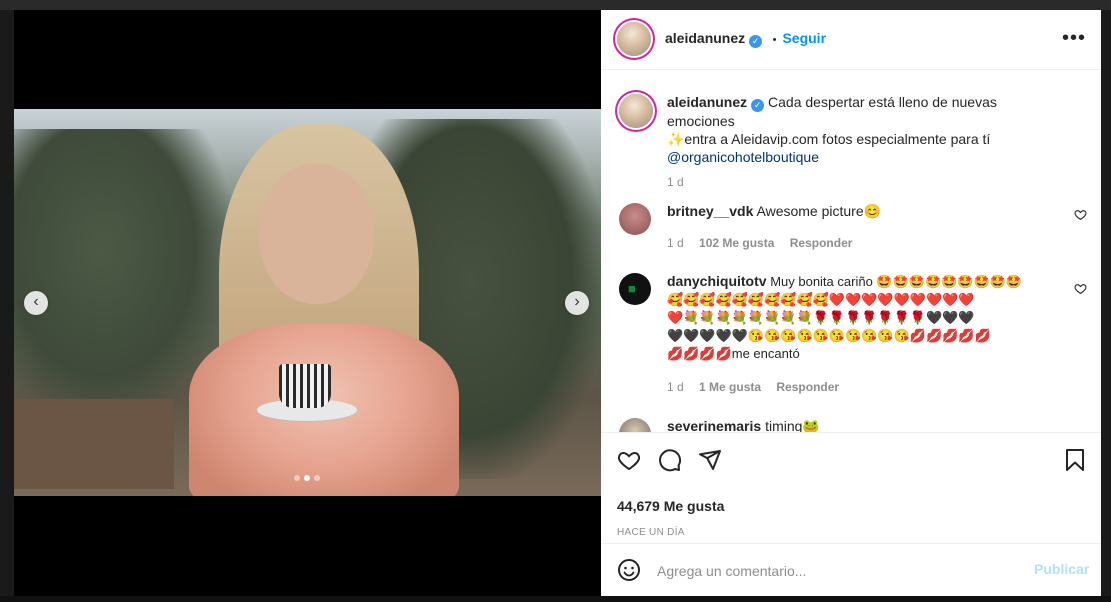 Image resolution: width=1111 pixels, height=602 pixels. I want to click on comment-icon, so click(670, 460).